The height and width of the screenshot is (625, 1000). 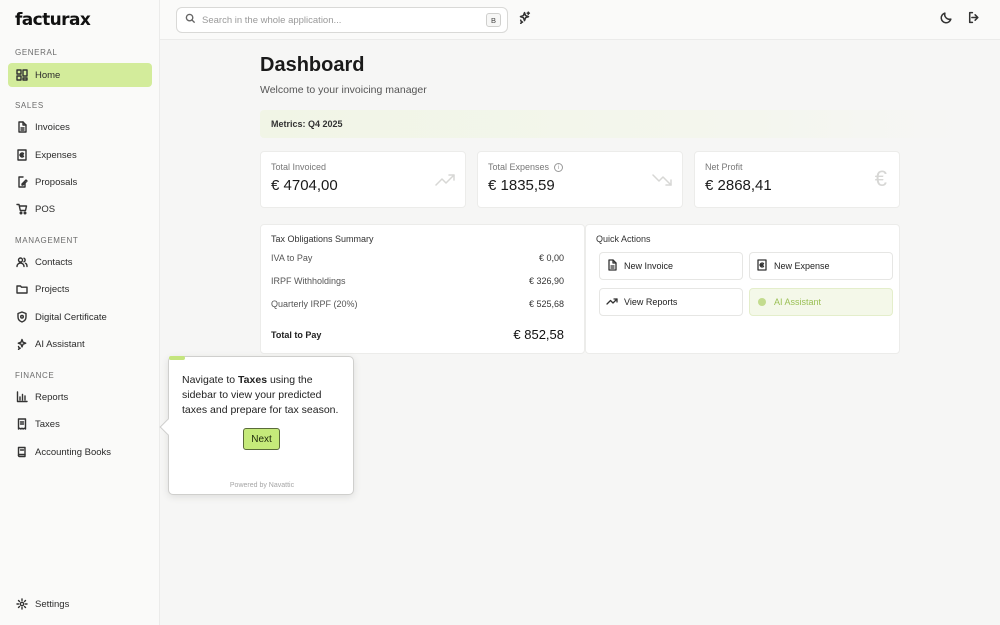 I want to click on sidebar-item-label: Home, so click(x=48, y=75).